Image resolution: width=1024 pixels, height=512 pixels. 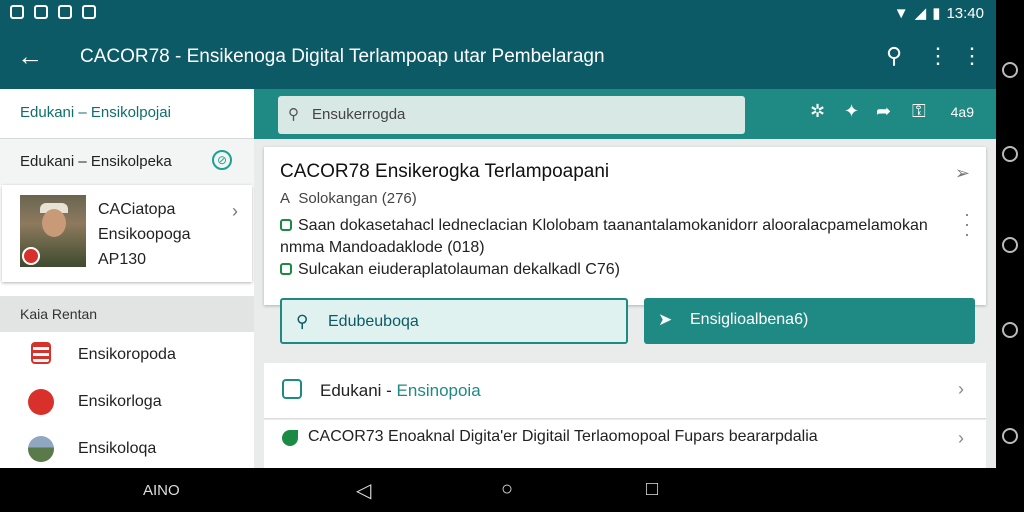 I want to click on sidebar-item-label: Ensikoloqa, so click(x=117, y=448).